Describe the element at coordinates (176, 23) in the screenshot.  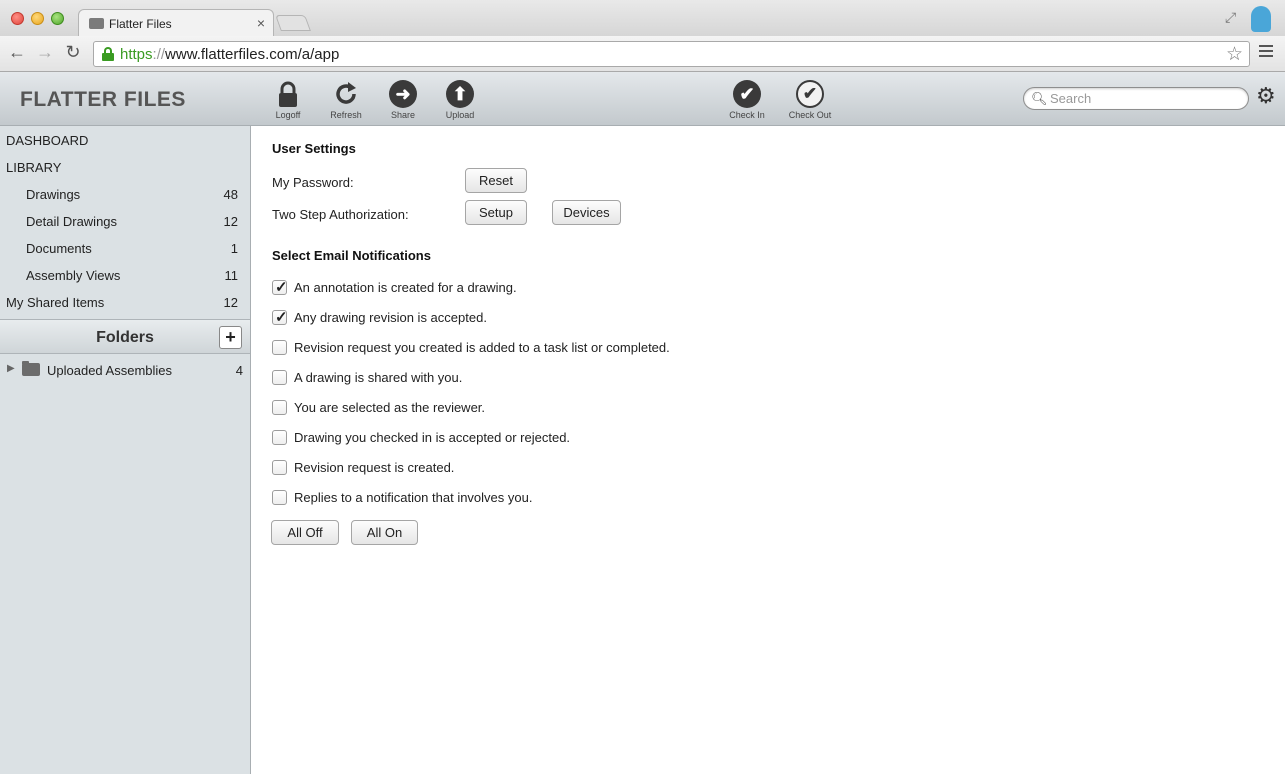
I see `browser-tab: Flatter Files ×` at that location.